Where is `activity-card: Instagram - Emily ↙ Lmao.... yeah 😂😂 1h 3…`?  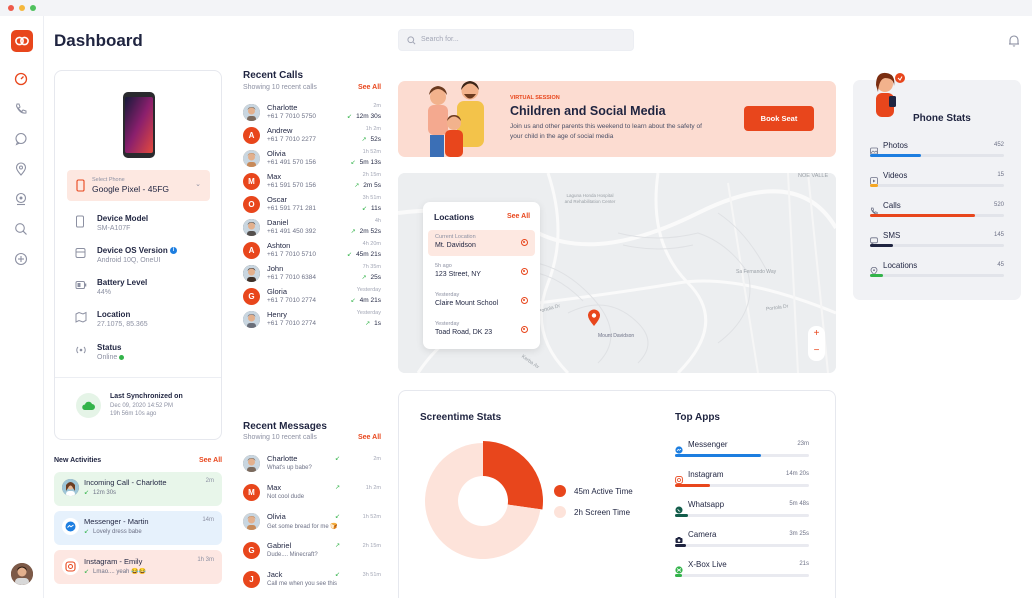 activity-card: Instagram - Emily ↙ Lmao.... yeah 😂😂 1h 3… is located at coordinates (138, 567).